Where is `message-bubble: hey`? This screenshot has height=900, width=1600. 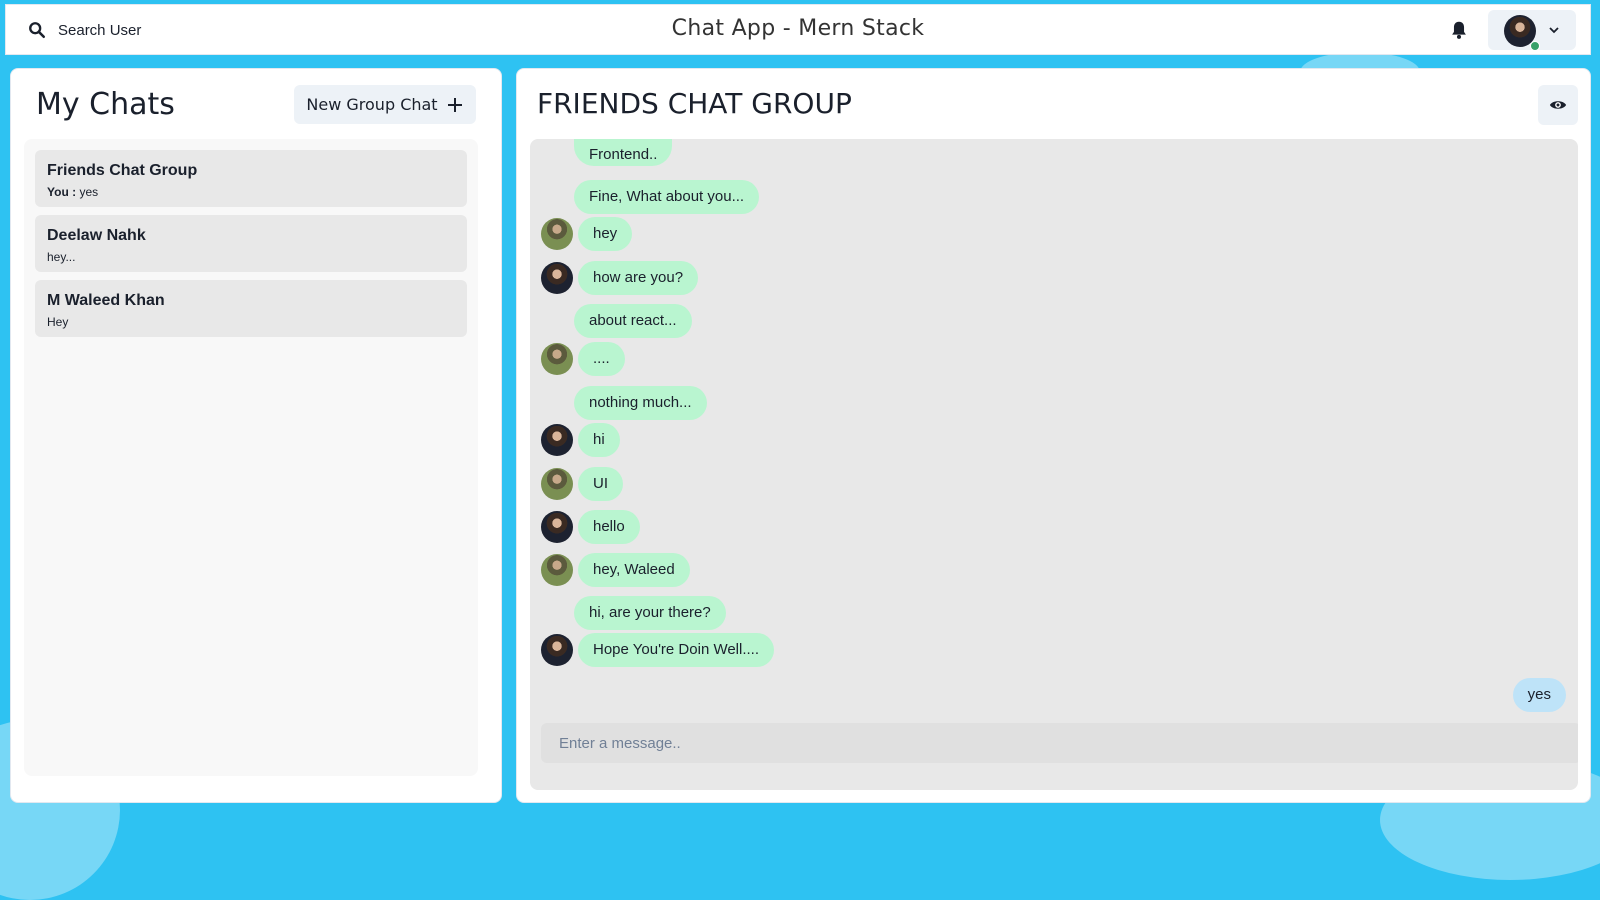 message-bubble: hey is located at coordinates (605, 234).